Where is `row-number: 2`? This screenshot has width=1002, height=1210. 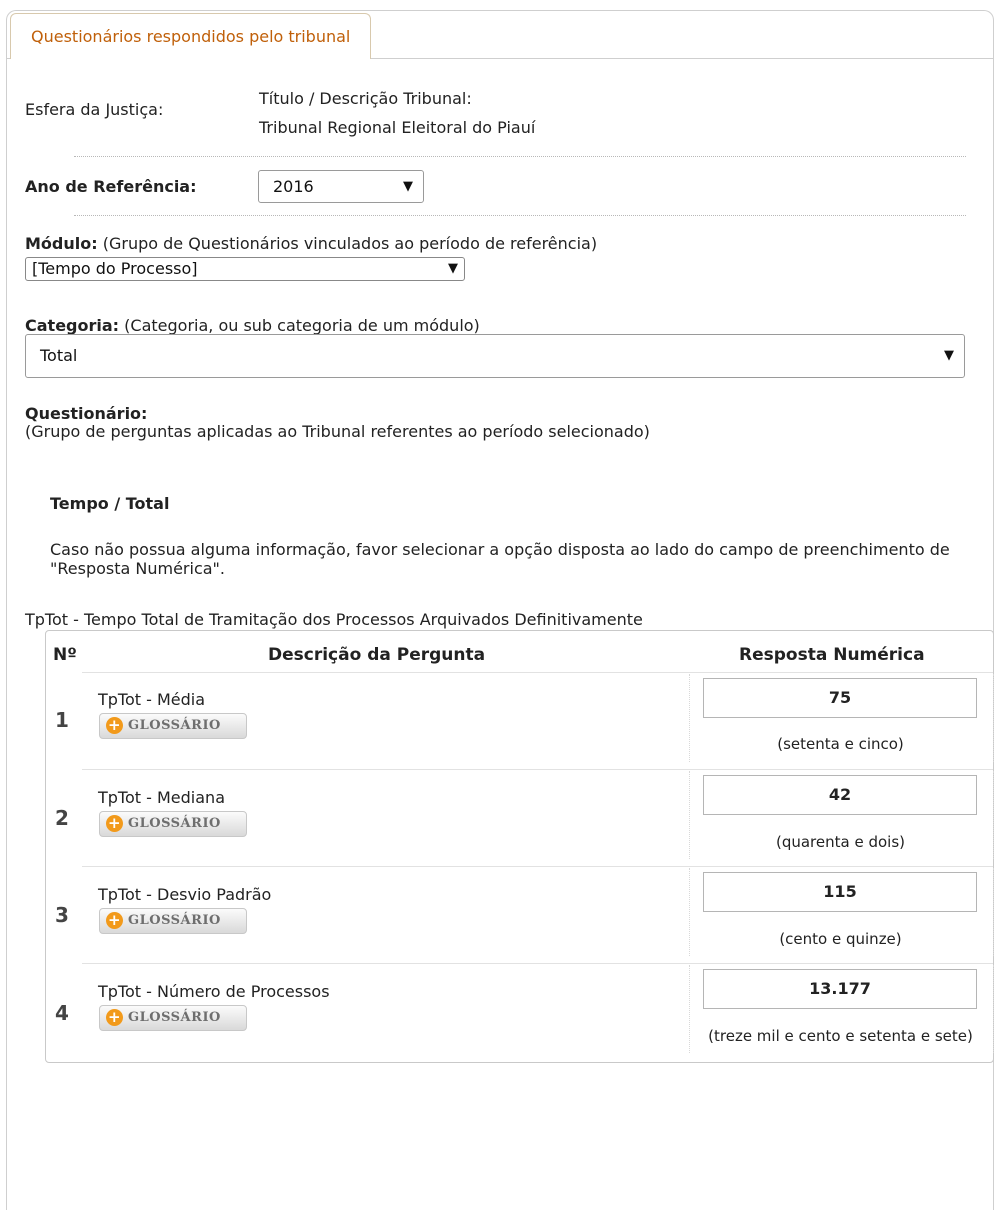 row-number: 2 is located at coordinates (62, 818).